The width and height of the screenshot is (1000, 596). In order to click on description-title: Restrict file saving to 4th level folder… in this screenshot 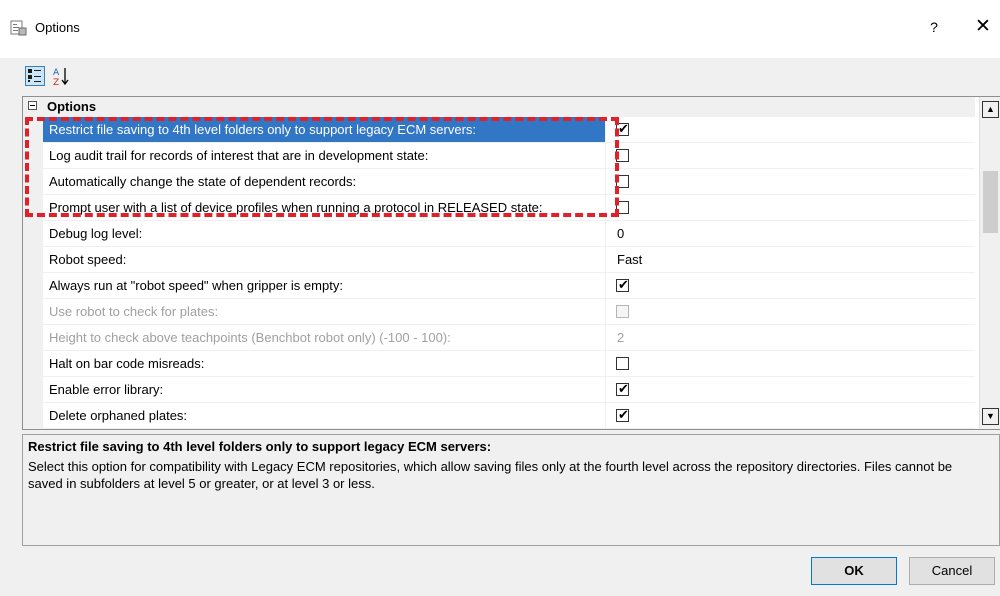, I will do `click(260, 446)`.